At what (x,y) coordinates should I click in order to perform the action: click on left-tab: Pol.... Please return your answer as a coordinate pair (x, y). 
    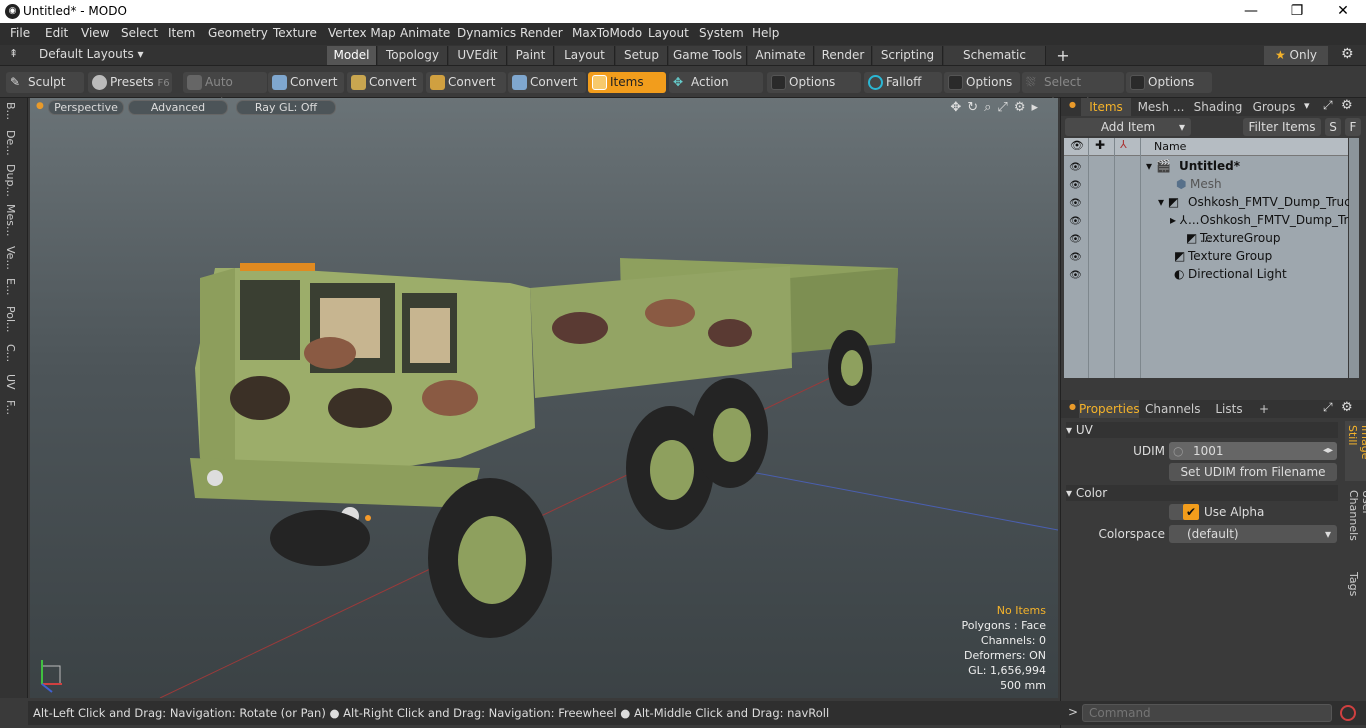
    Looking at the image, I should click on (10, 319).